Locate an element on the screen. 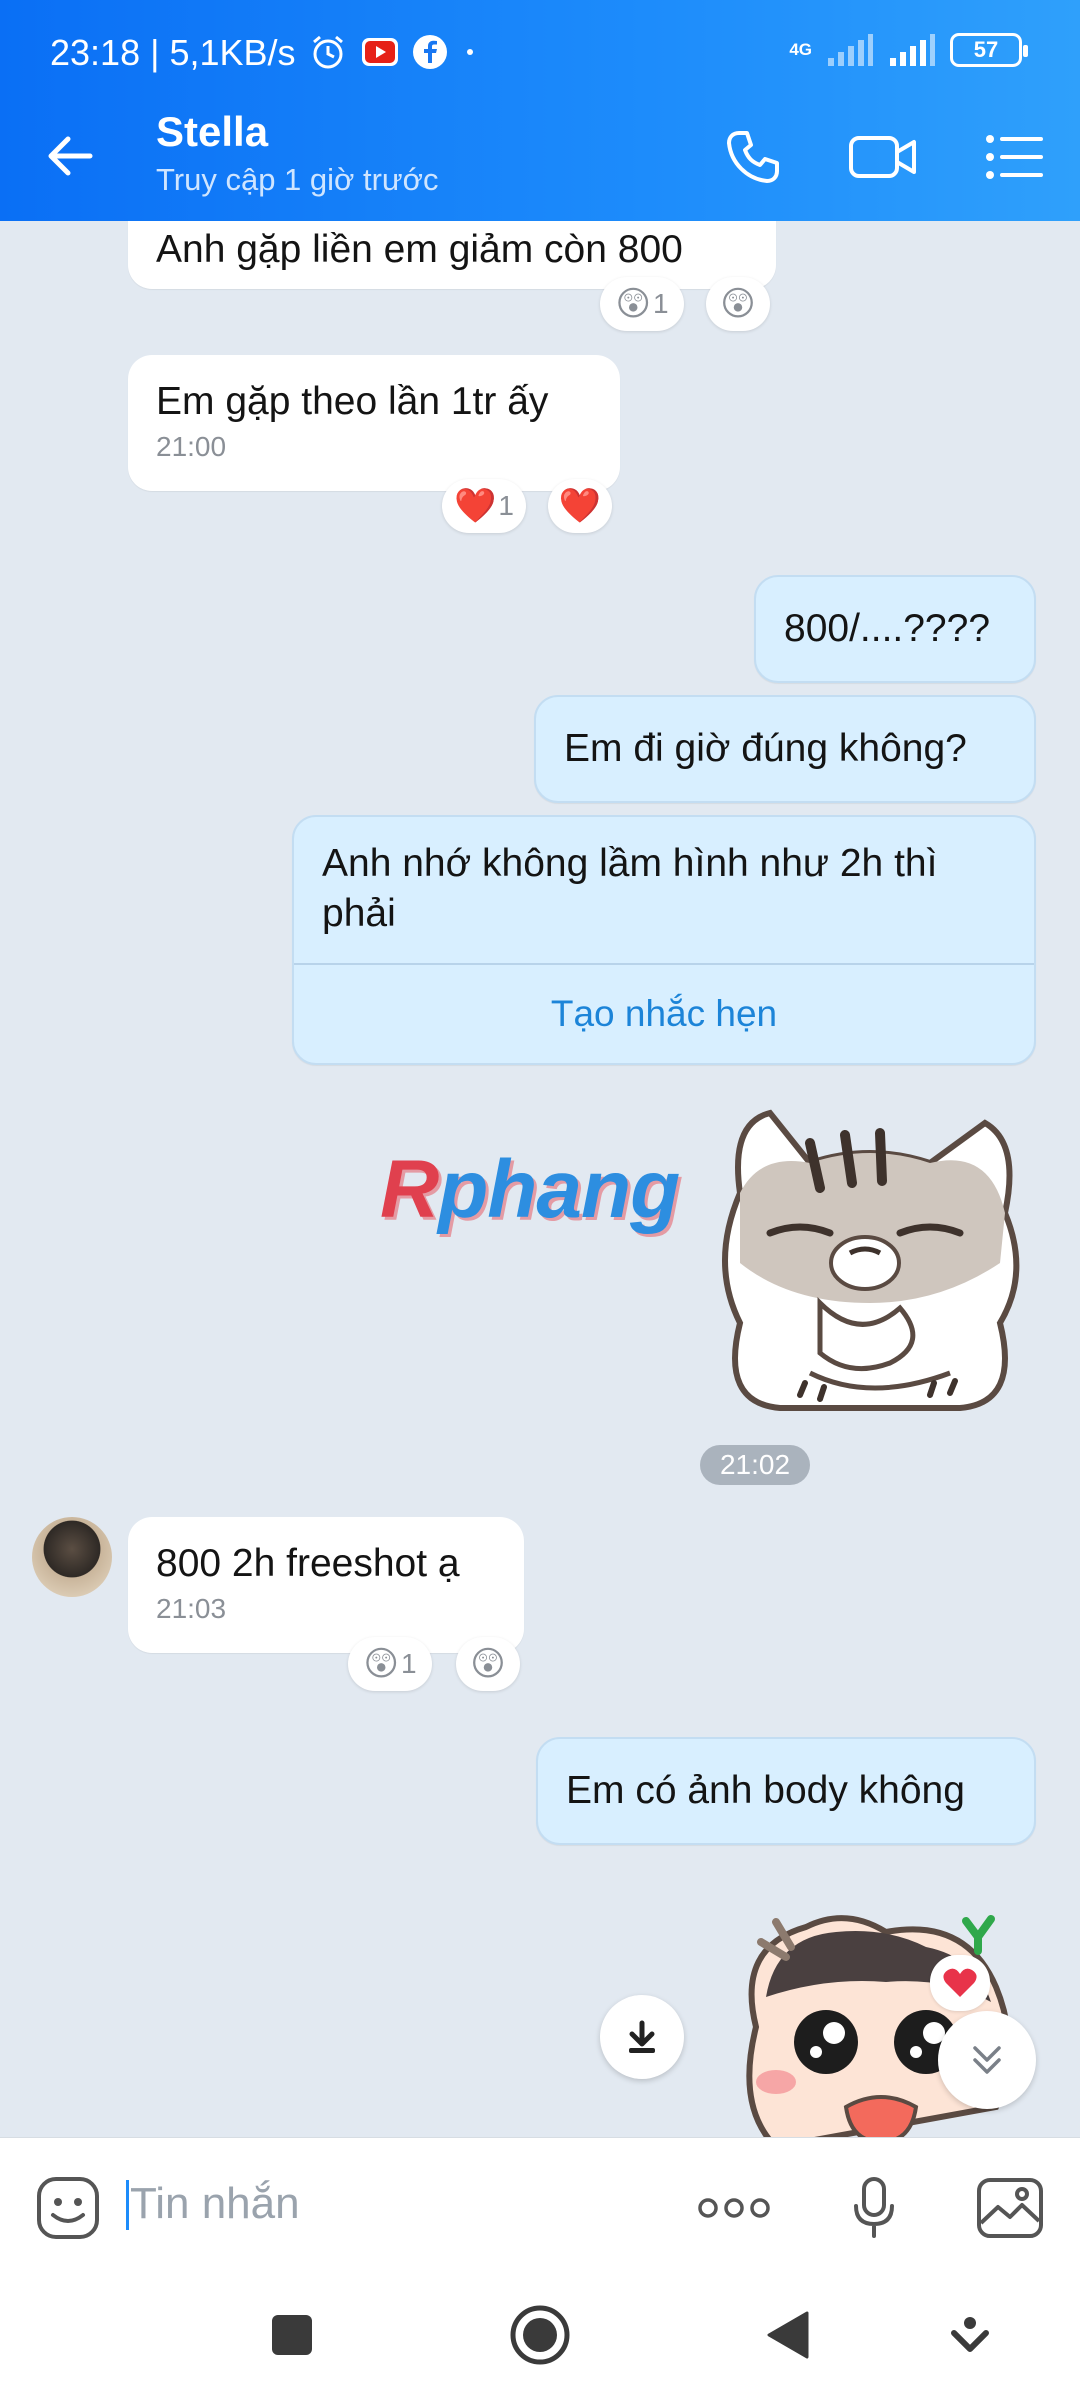 The height and width of the screenshot is (2400, 1080). facebook-icon is located at coordinates (430, 52).